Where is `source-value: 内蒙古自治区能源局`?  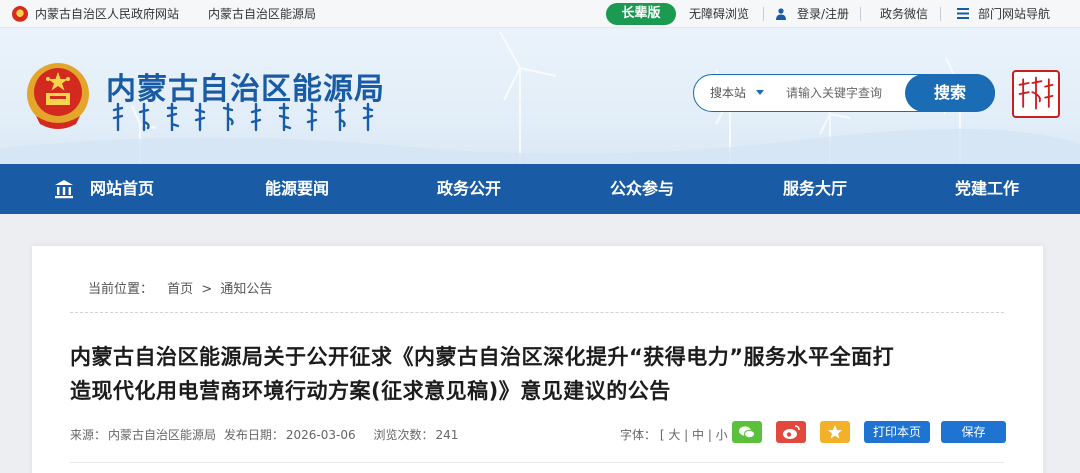 source-value: 内蒙古自治区能源局 is located at coordinates (162, 435).